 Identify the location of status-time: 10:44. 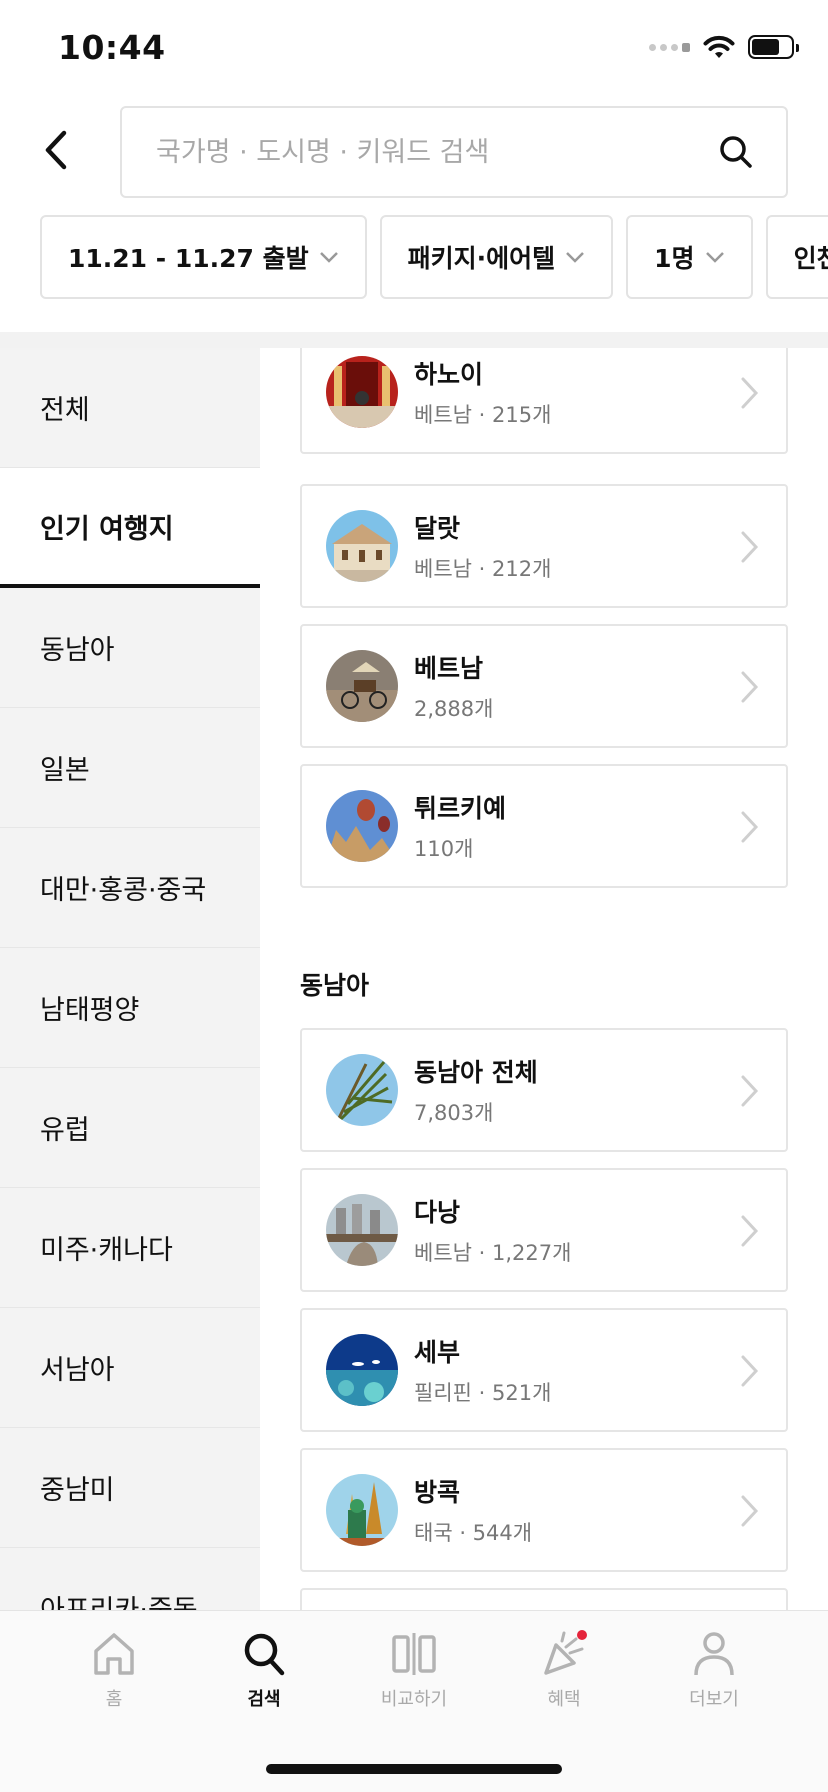
(112, 47).